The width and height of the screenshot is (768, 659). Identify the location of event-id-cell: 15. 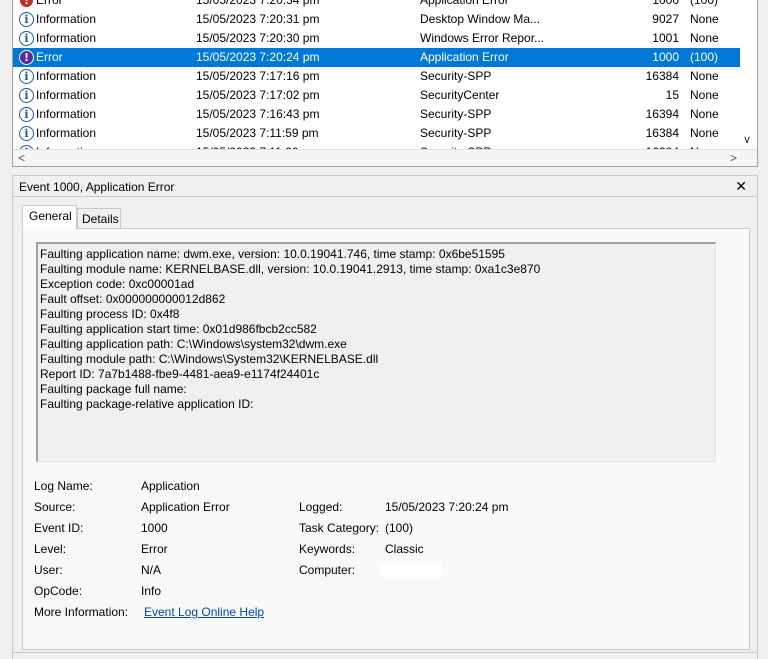
(672, 95).